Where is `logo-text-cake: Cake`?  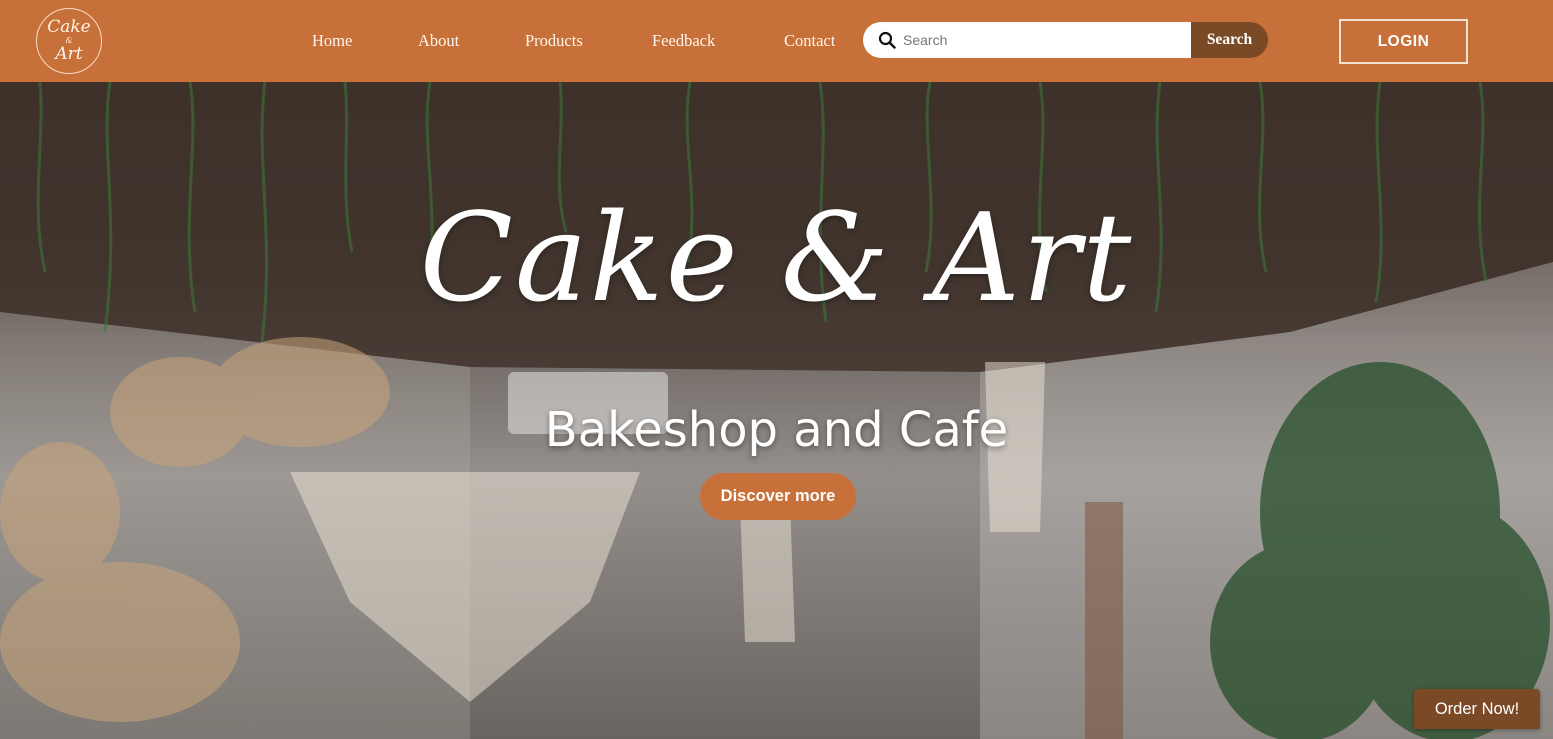
logo-text-cake: Cake is located at coordinates (69, 27).